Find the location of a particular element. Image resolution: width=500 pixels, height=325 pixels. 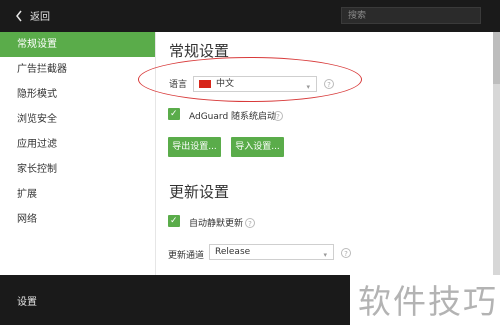

auto-update-help-icon: ? is located at coordinates (250, 223).